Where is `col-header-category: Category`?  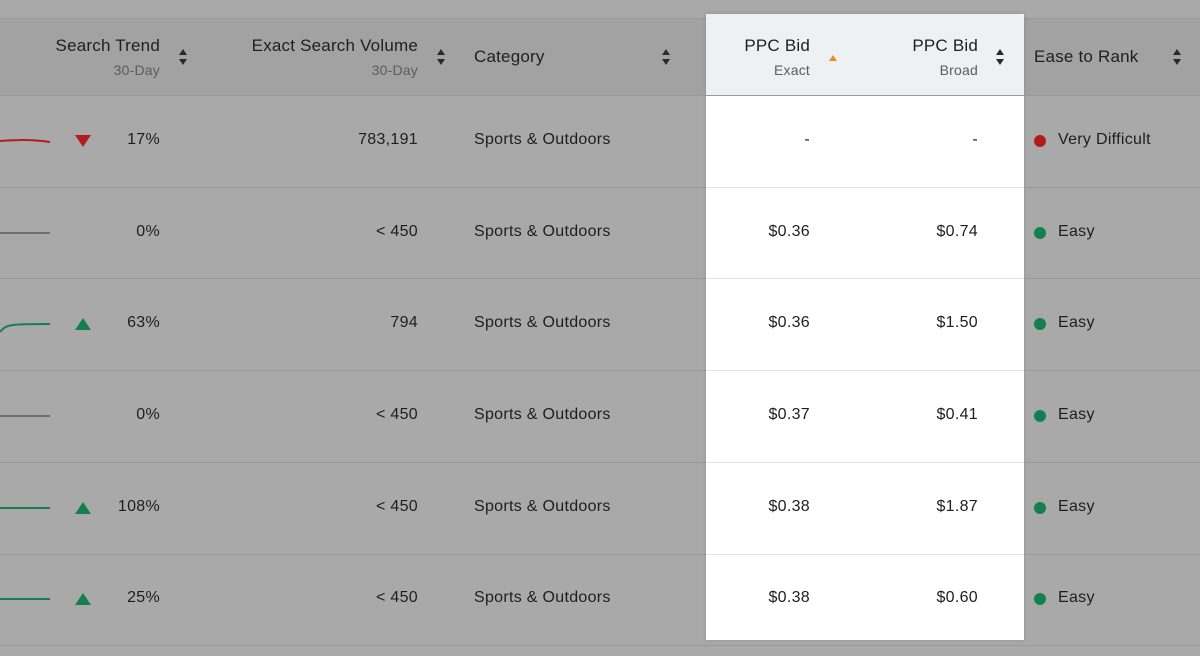 col-header-category: Category is located at coordinates (509, 57).